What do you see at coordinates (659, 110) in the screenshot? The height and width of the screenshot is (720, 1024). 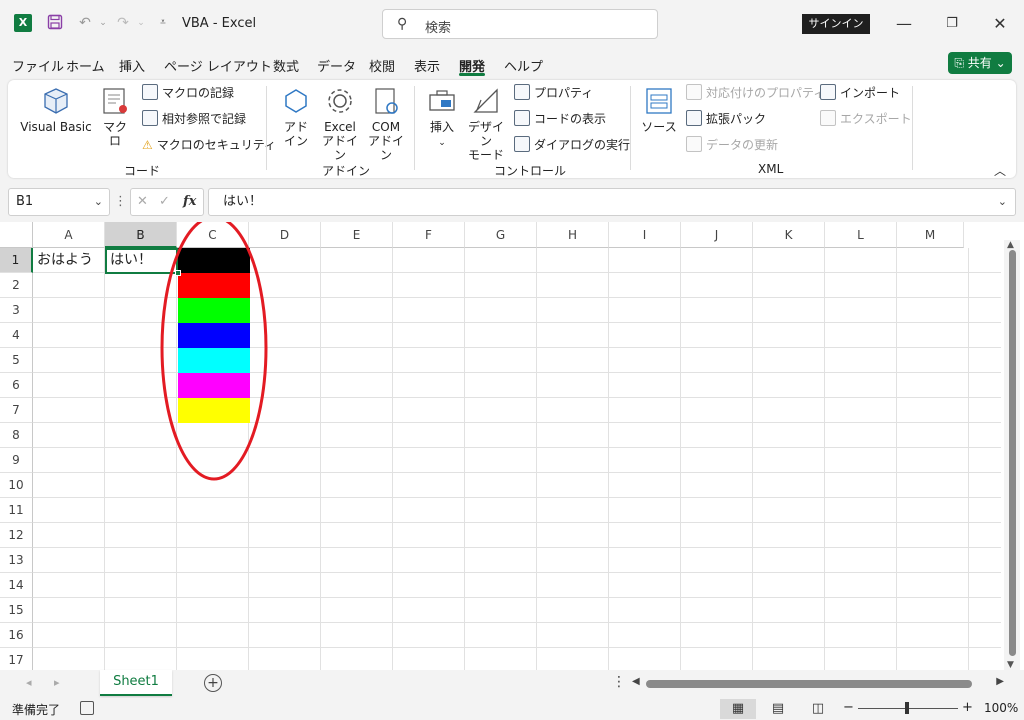 I see `xml-source-button: ソース` at bounding box center [659, 110].